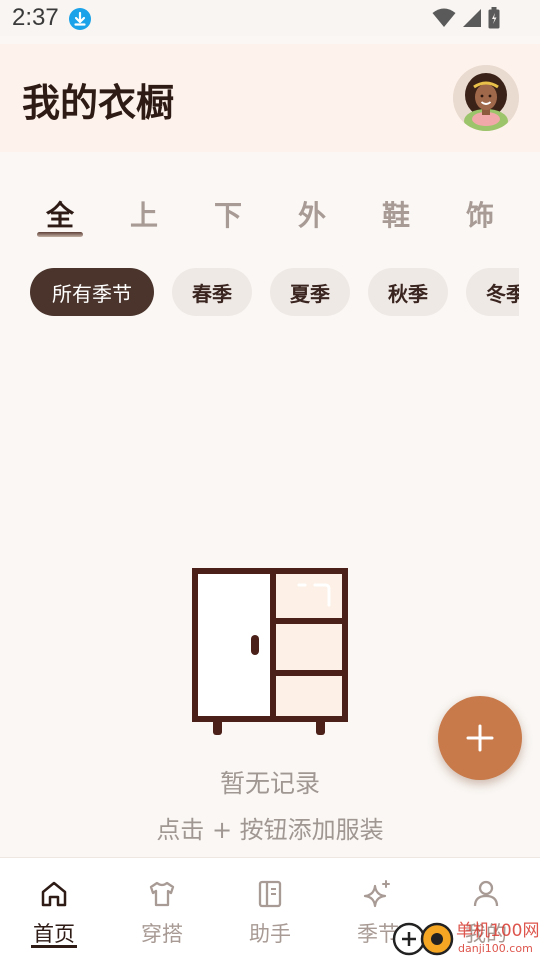 The image size is (540, 960). I want to click on nav-active-indicator, so click(54, 946).